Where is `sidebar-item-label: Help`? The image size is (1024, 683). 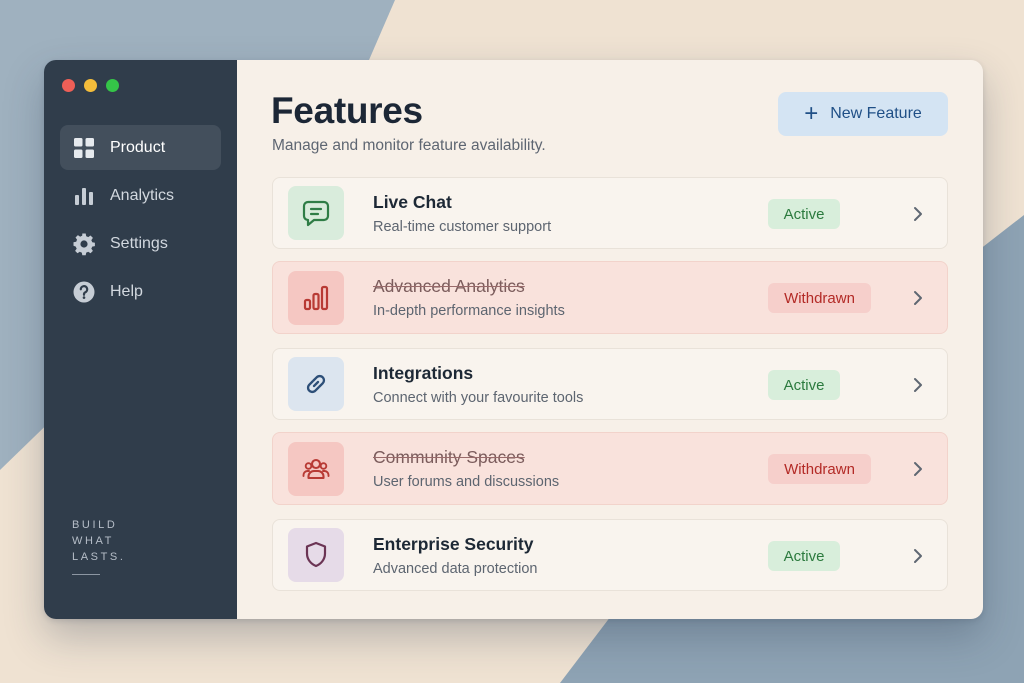 sidebar-item-label: Help is located at coordinates (126, 291).